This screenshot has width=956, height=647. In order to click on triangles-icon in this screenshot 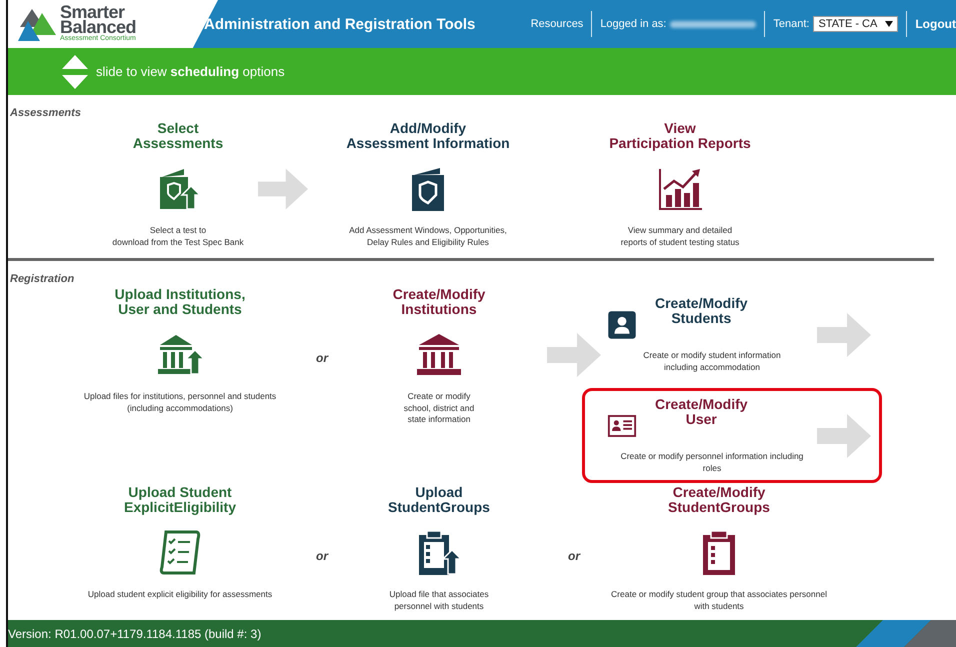, I will do `click(38, 24)`.